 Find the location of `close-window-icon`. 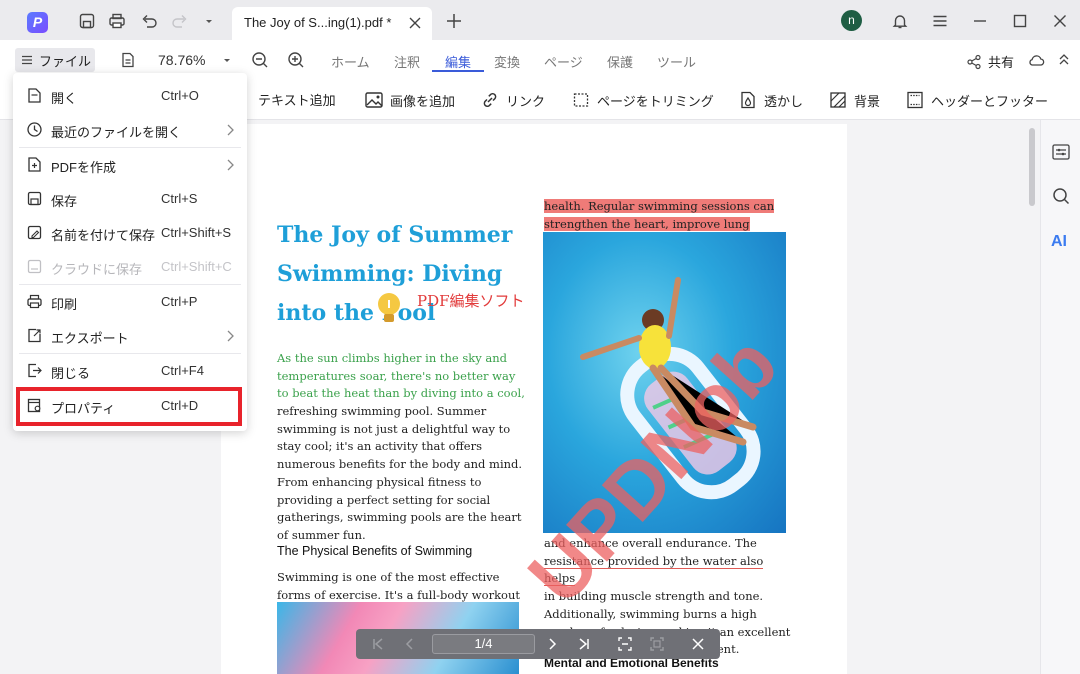

close-window-icon is located at coordinates (1060, 21).